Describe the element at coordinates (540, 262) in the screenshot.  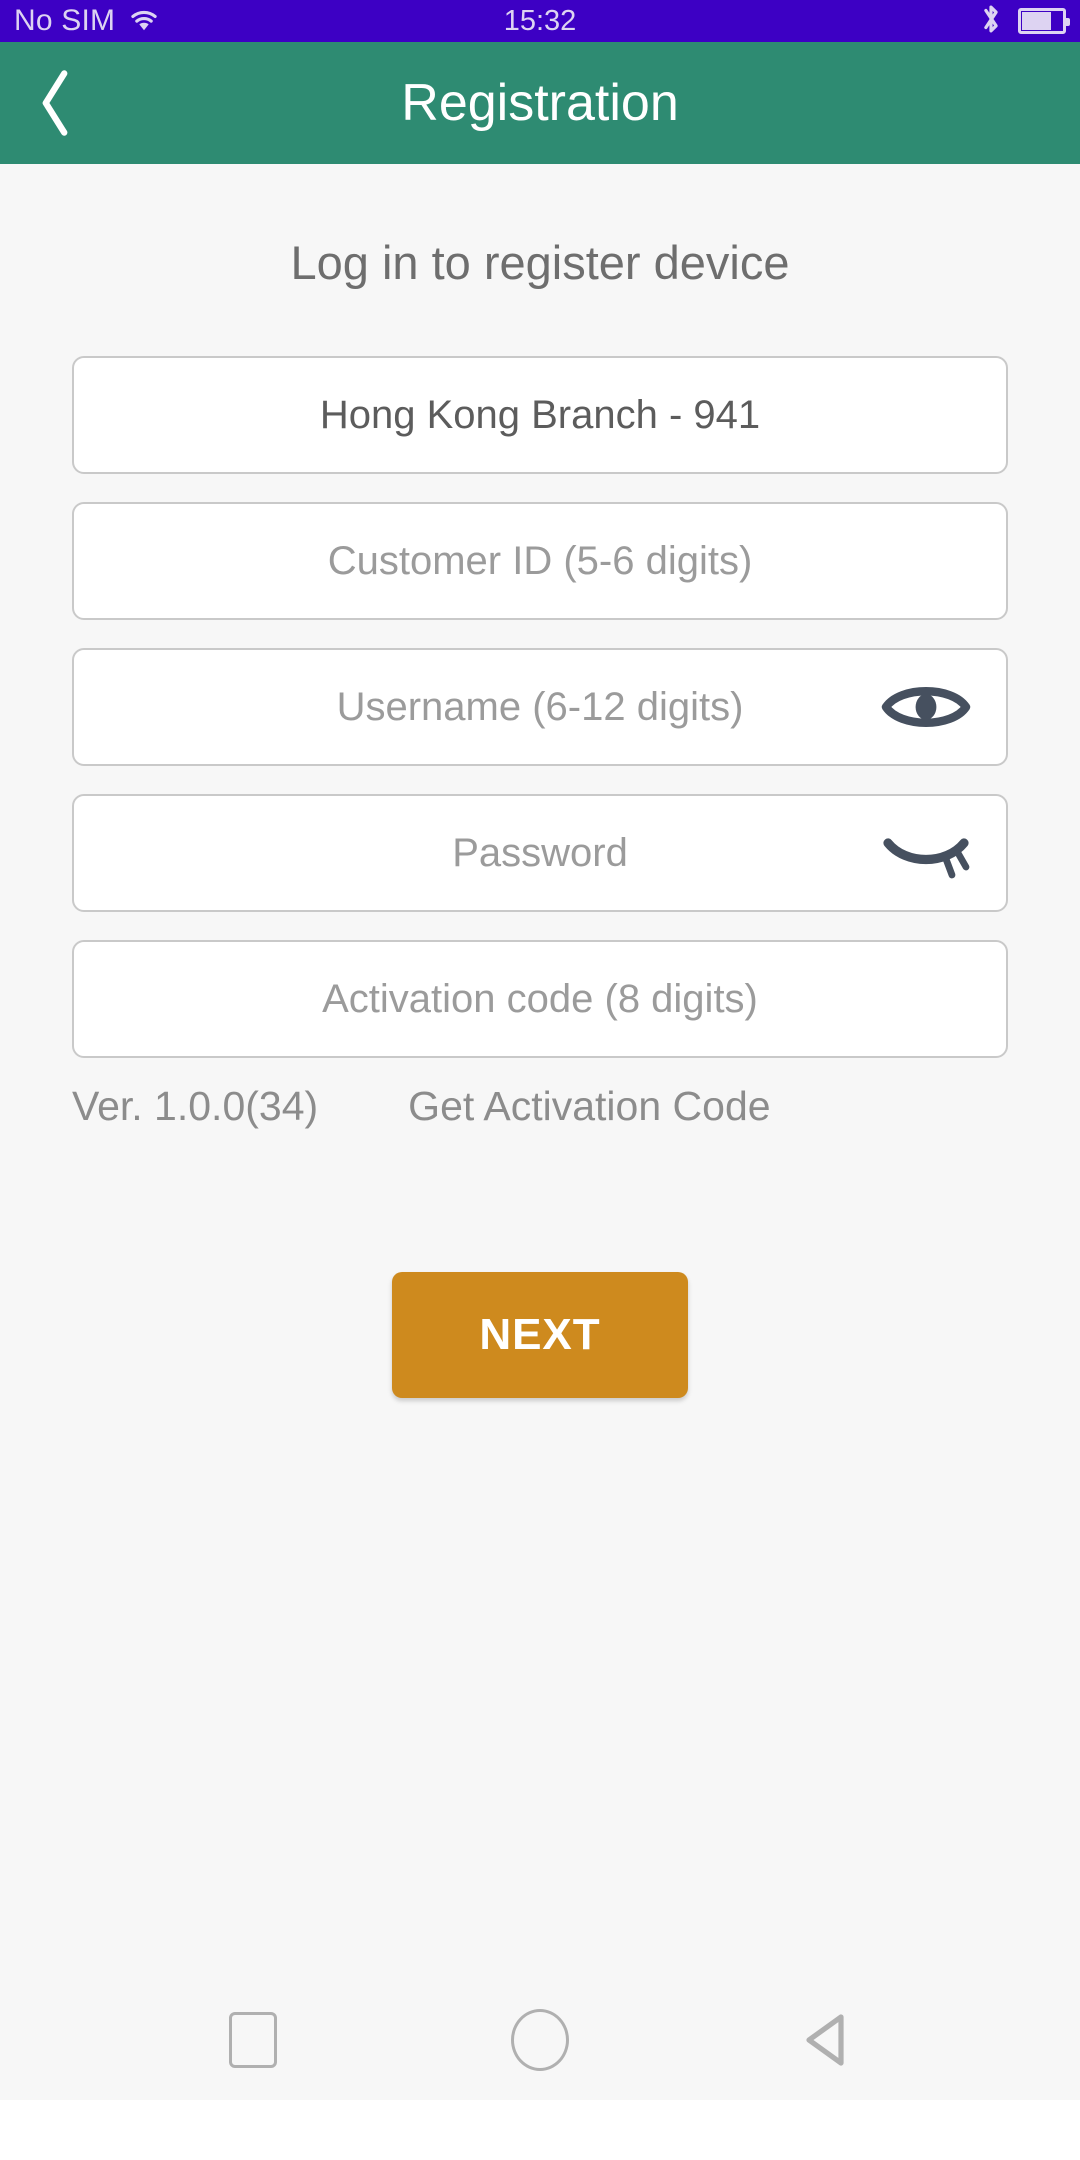
I see `form-heading: Log in to register device` at that location.